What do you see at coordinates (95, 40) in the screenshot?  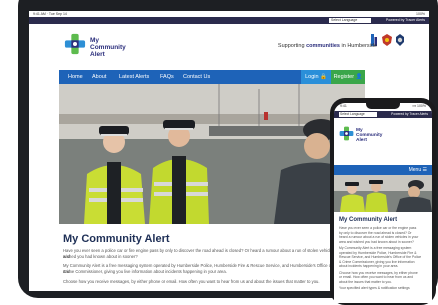 I see `brand-line-1: My` at bounding box center [95, 40].